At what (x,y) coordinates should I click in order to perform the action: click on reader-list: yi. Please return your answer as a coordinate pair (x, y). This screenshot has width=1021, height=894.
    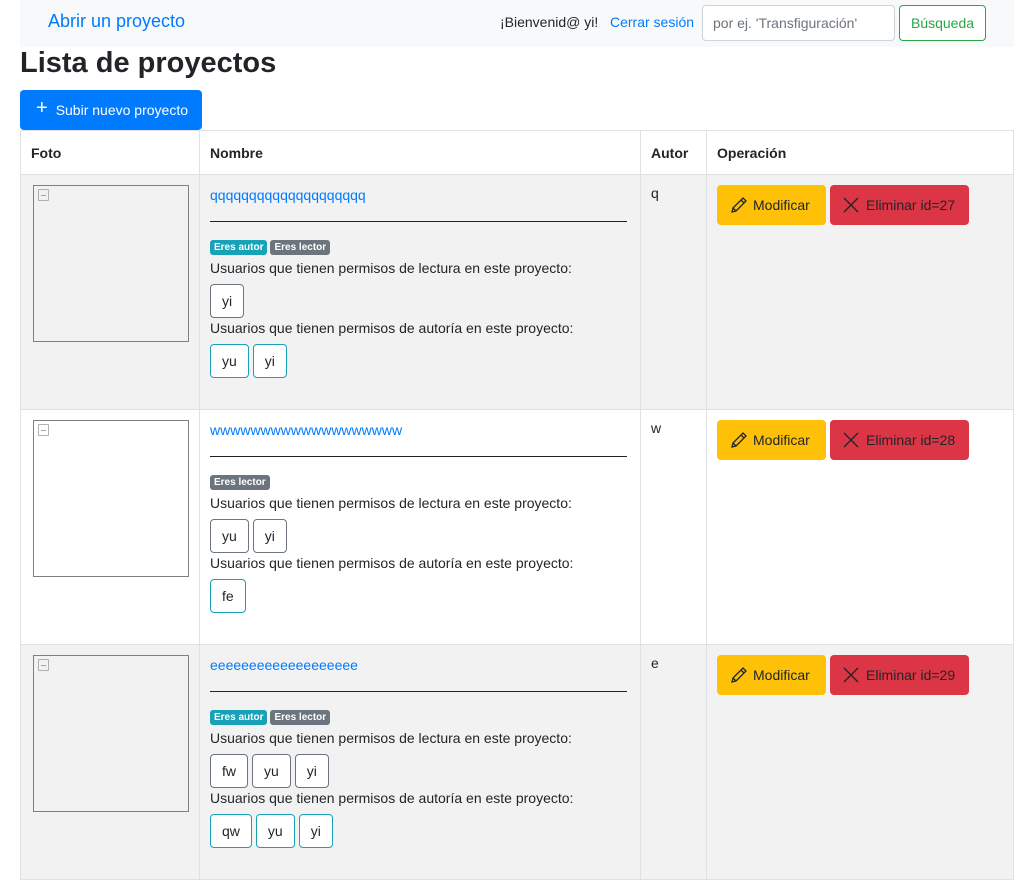
    Looking at the image, I should click on (420, 301).